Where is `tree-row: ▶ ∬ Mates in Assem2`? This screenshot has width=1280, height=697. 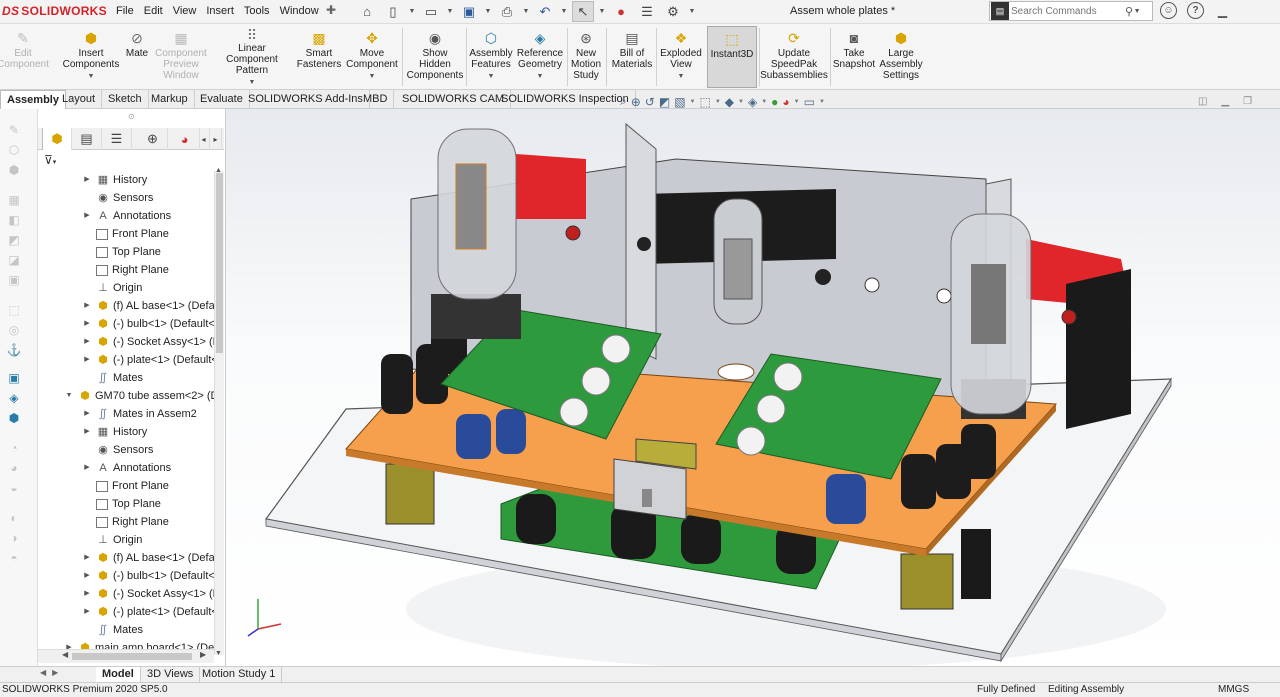 tree-row: ▶ ∬ Mates in Assem2 is located at coordinates (139, 414).